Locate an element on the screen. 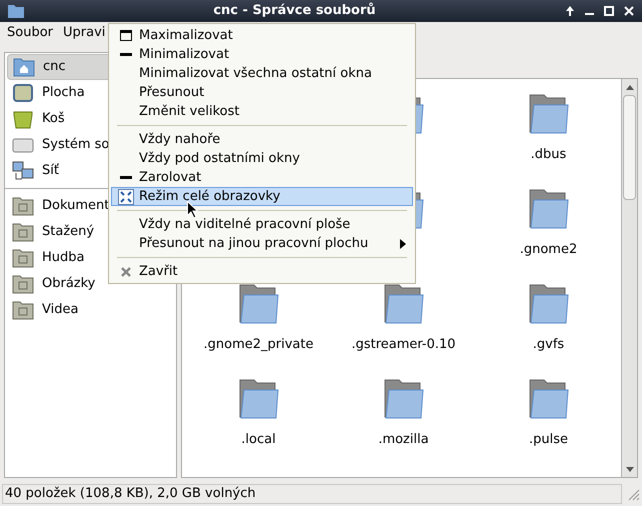 Image resolution: width=642 pixels, height=506 pixels. file-name: .pulse is located at coordinates (548, 440).